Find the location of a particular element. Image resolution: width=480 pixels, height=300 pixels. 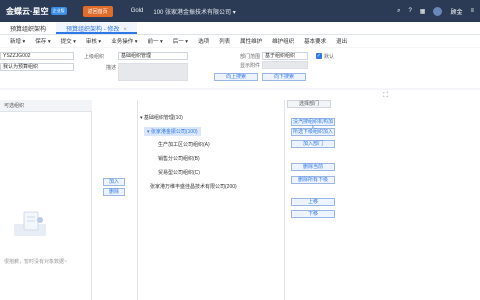

toolbar-business: 业务操作 ▾ is located at coordinates (124, 41).